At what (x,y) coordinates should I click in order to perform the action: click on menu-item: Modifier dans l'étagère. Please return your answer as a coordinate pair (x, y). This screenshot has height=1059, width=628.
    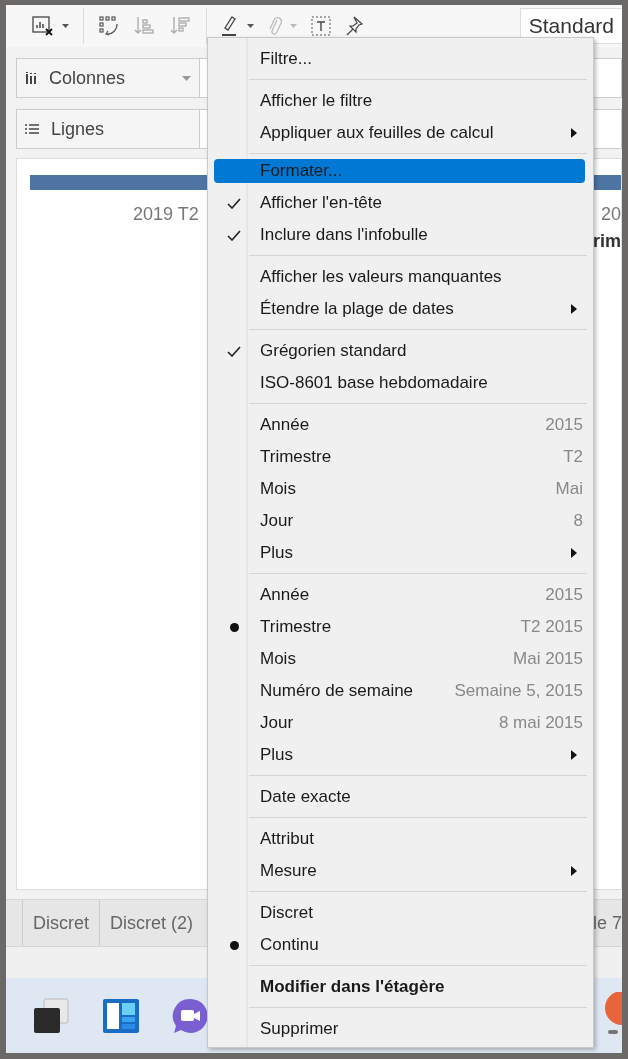
    Looking at the image, I should click on (399, 987).